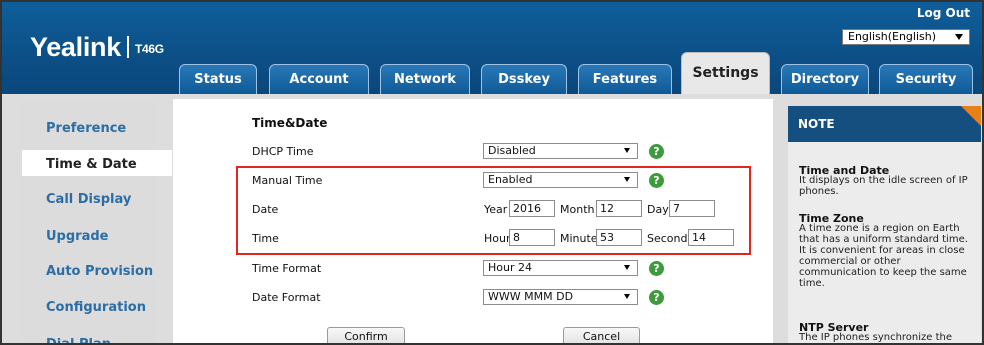 This screenshot has width=984, height=345. What do you see at coordinates (366, 335) in the screenshot?
I see `confirm-button: Confirm` at bounding box center [366, 335].